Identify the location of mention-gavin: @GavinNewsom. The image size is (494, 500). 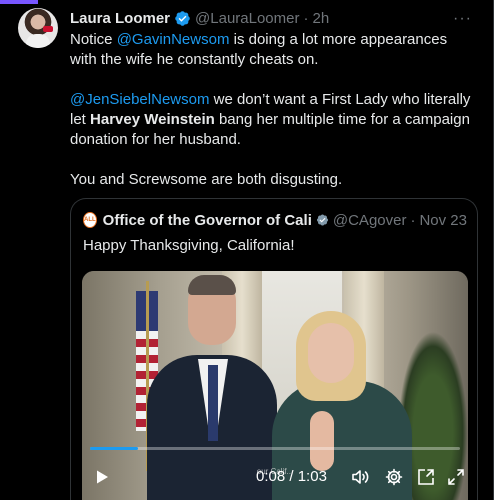
(173, 39).